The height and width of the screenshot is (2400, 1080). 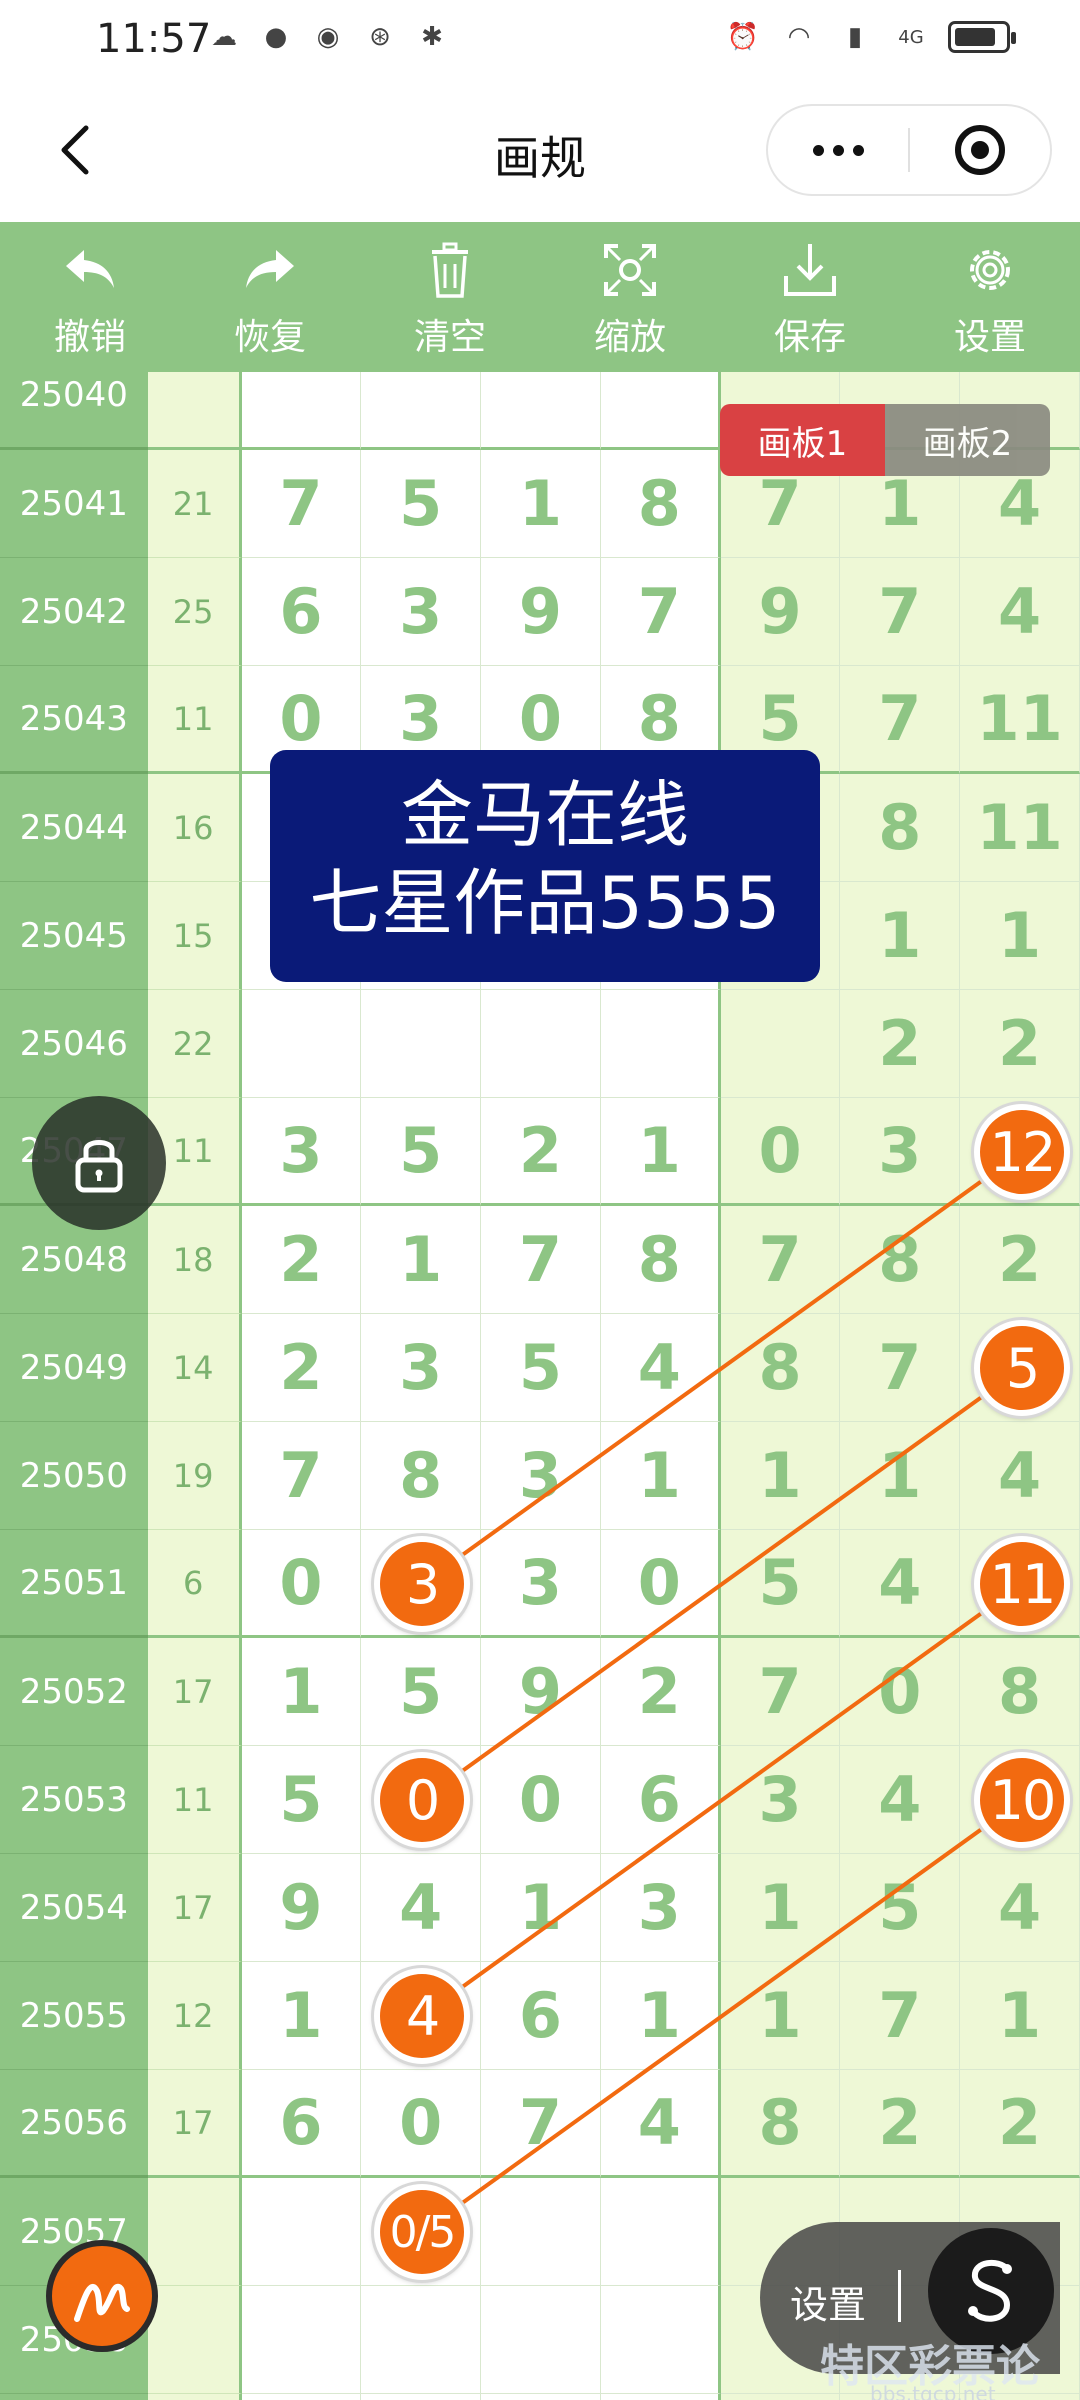 I want to click on tab-board-1: 画板1, so click(x=802, y=440).